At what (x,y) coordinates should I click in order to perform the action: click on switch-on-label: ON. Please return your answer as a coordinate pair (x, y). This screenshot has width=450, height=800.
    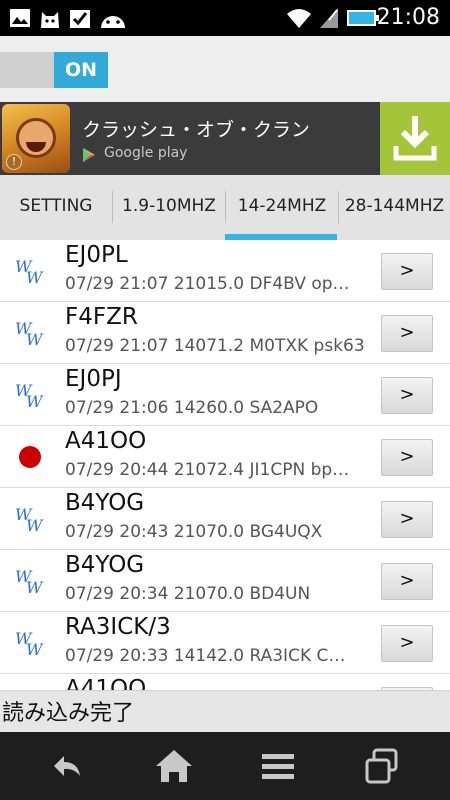
    Looking at the image, I should click on (81, 70).